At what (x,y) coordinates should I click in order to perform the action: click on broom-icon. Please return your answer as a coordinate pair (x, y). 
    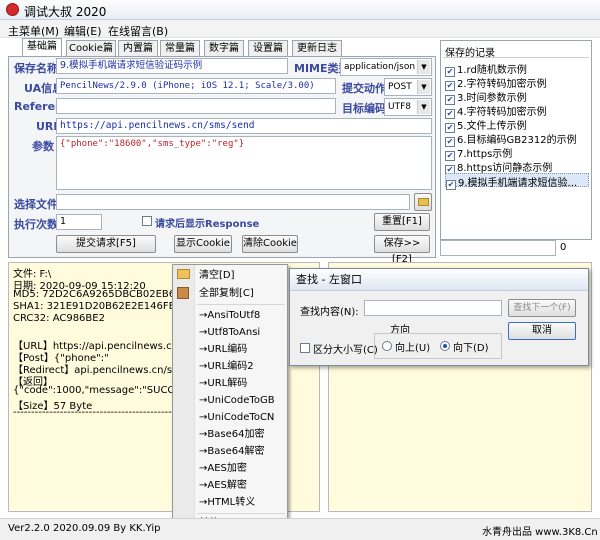
    Looking at the image, I should click on (183, 274).